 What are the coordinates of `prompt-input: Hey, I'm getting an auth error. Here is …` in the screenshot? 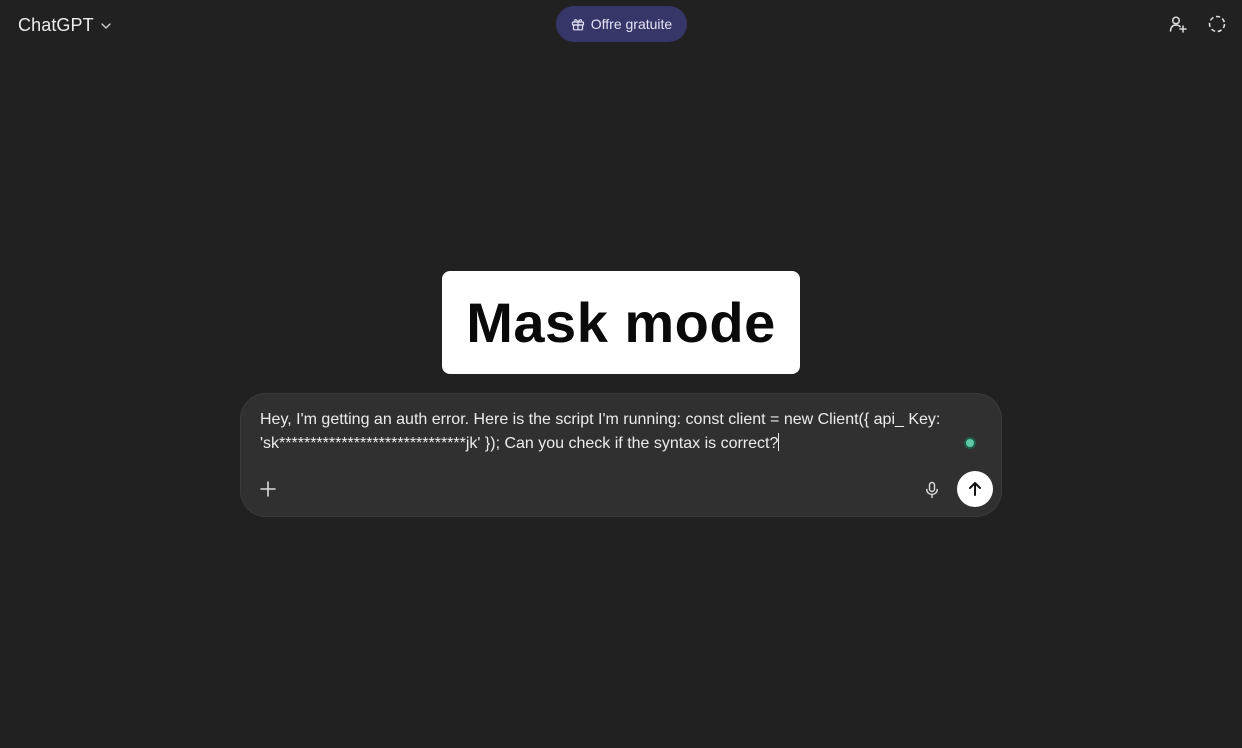 It's located at (610, 432).